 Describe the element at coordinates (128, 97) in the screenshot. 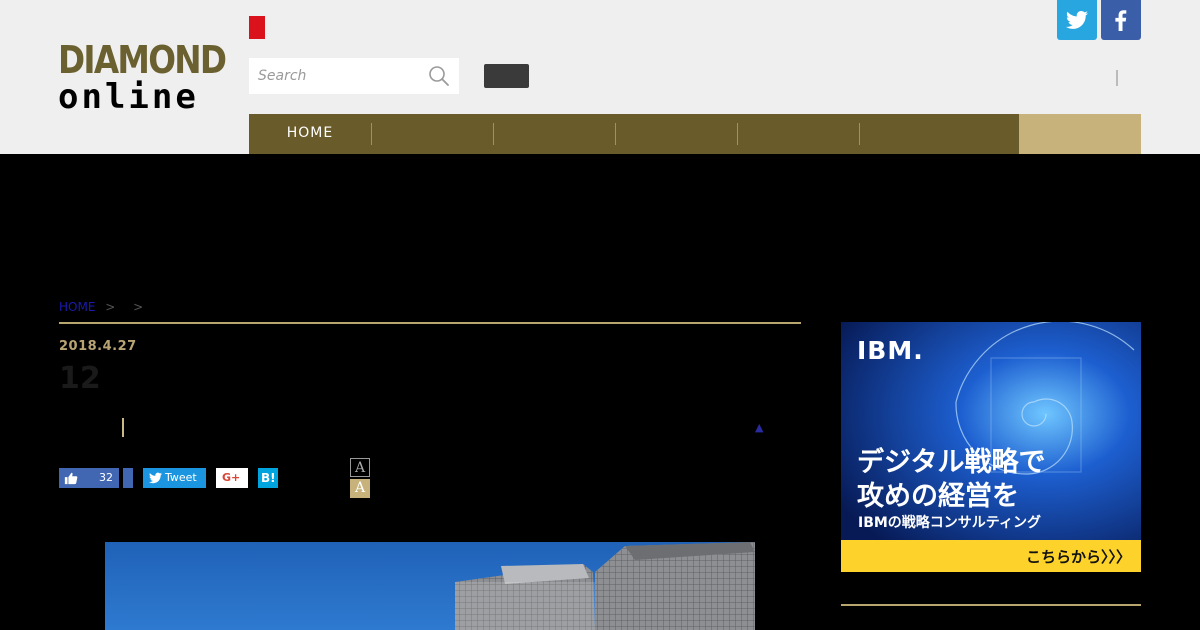

I see `logo-word-online: online` at that location.